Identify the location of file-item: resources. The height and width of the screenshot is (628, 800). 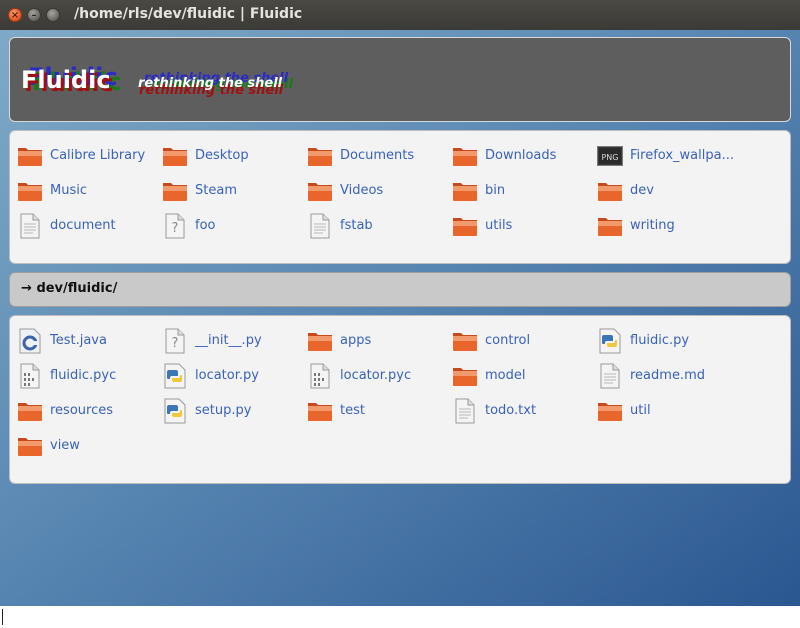
(89, 410).